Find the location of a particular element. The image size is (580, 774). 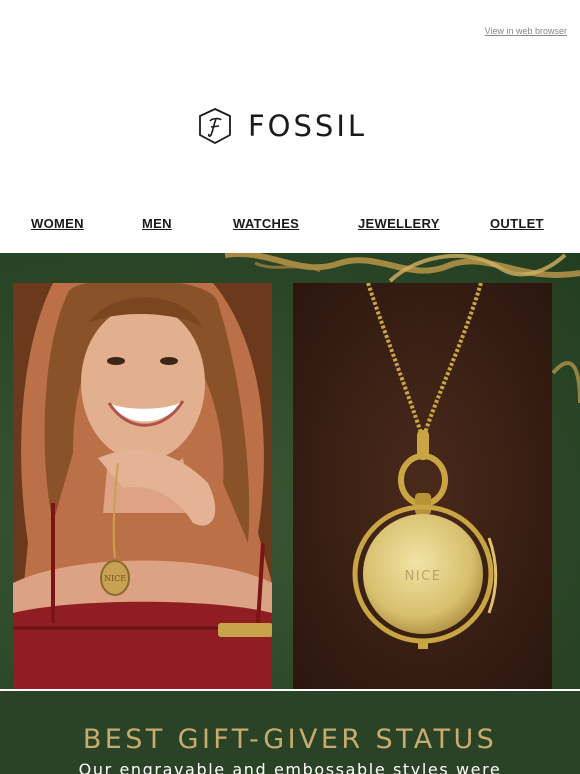

fossil-emblem-icon is located at coordinates (215, 126).